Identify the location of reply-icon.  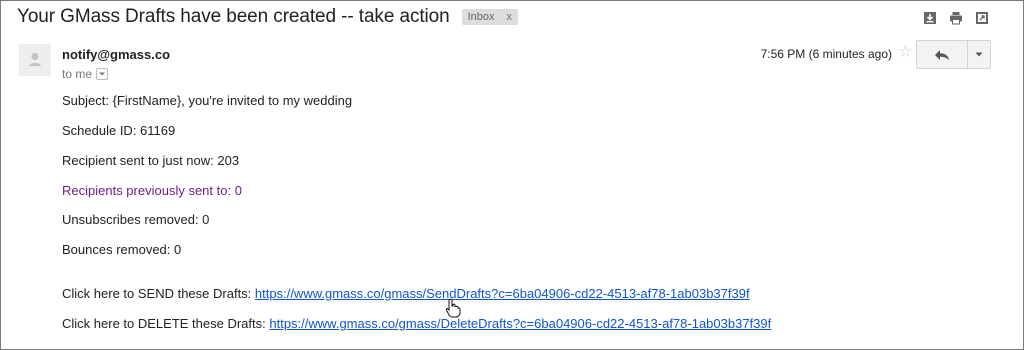
(942, 54).